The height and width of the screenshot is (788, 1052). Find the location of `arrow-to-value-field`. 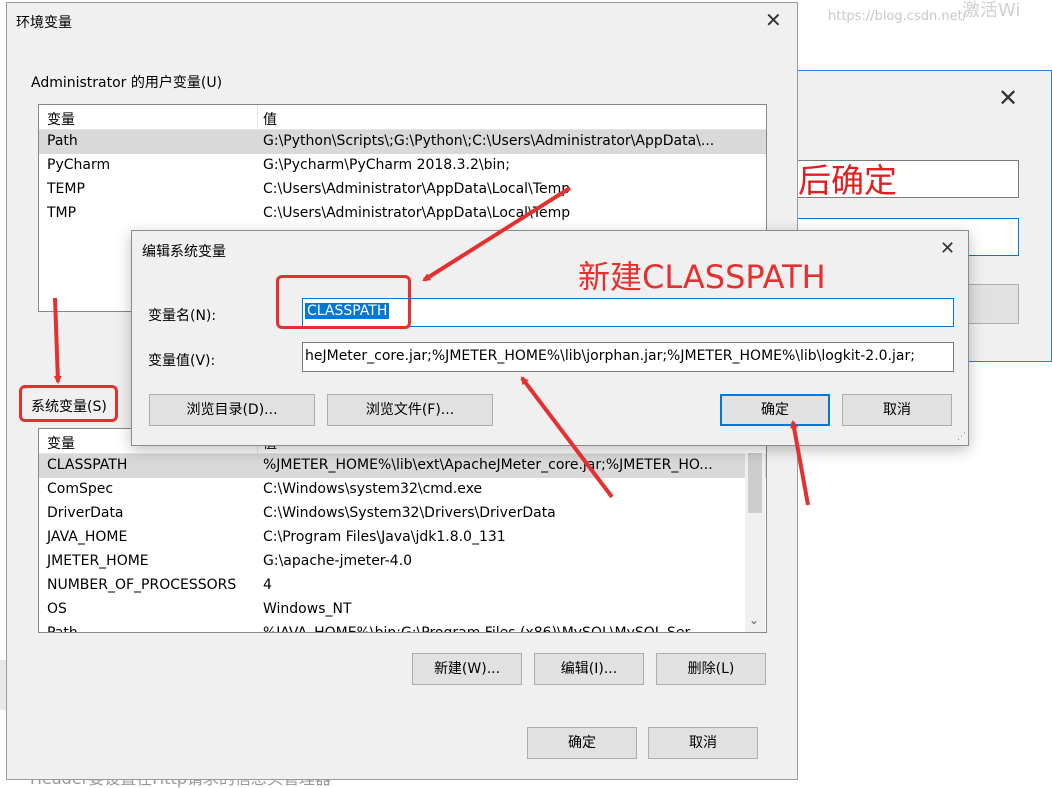

arrow-to-value-field is located at coordinates (567, 437).